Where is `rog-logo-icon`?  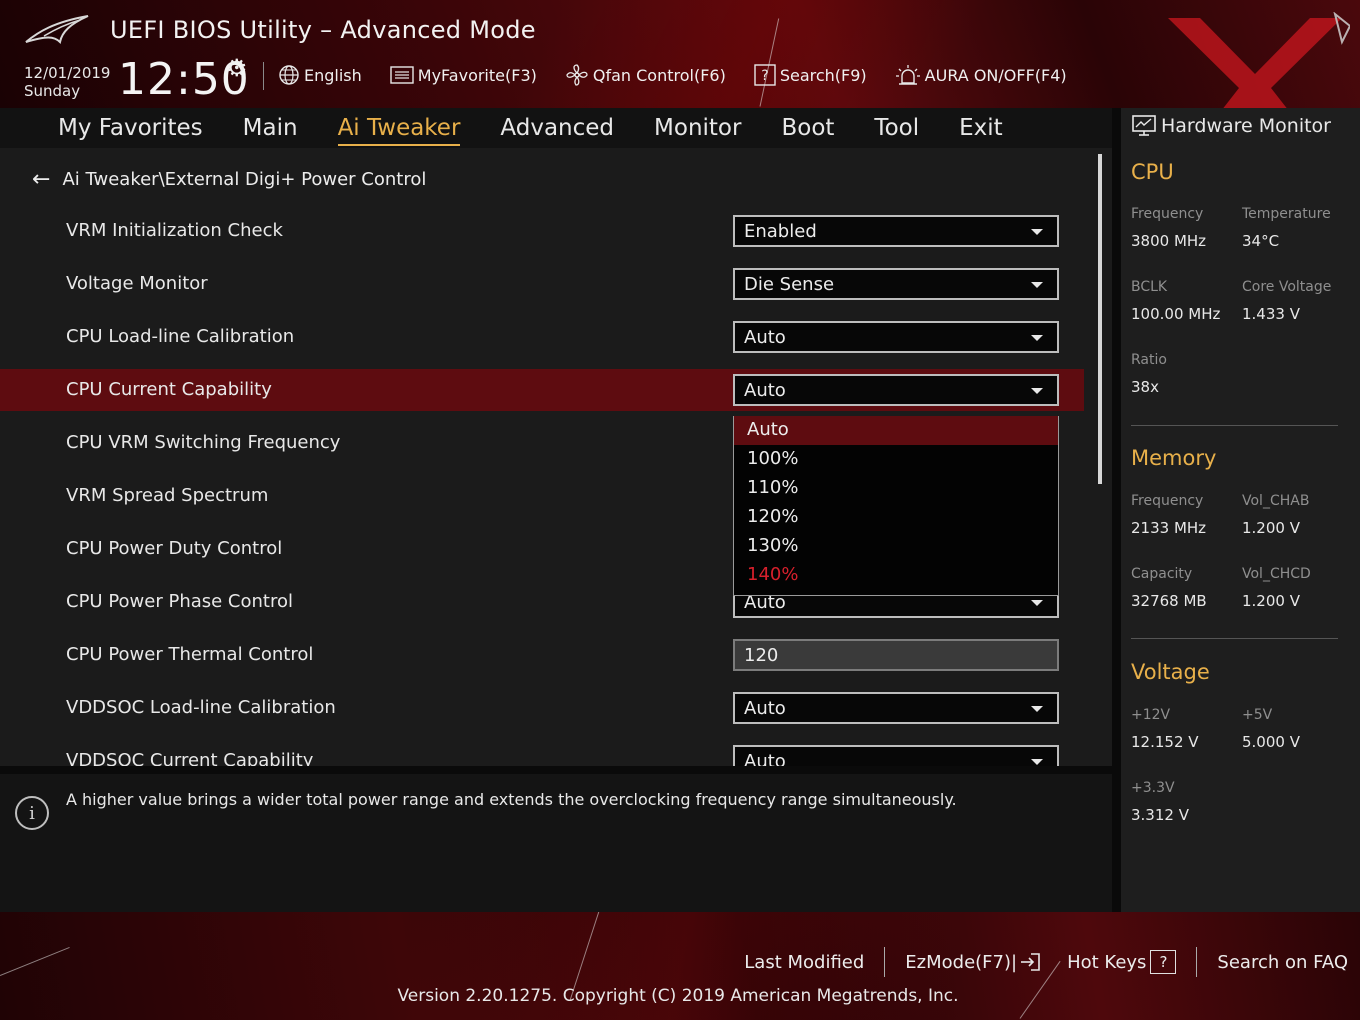
rog-logo-icon is located at coordinates (57, 30).